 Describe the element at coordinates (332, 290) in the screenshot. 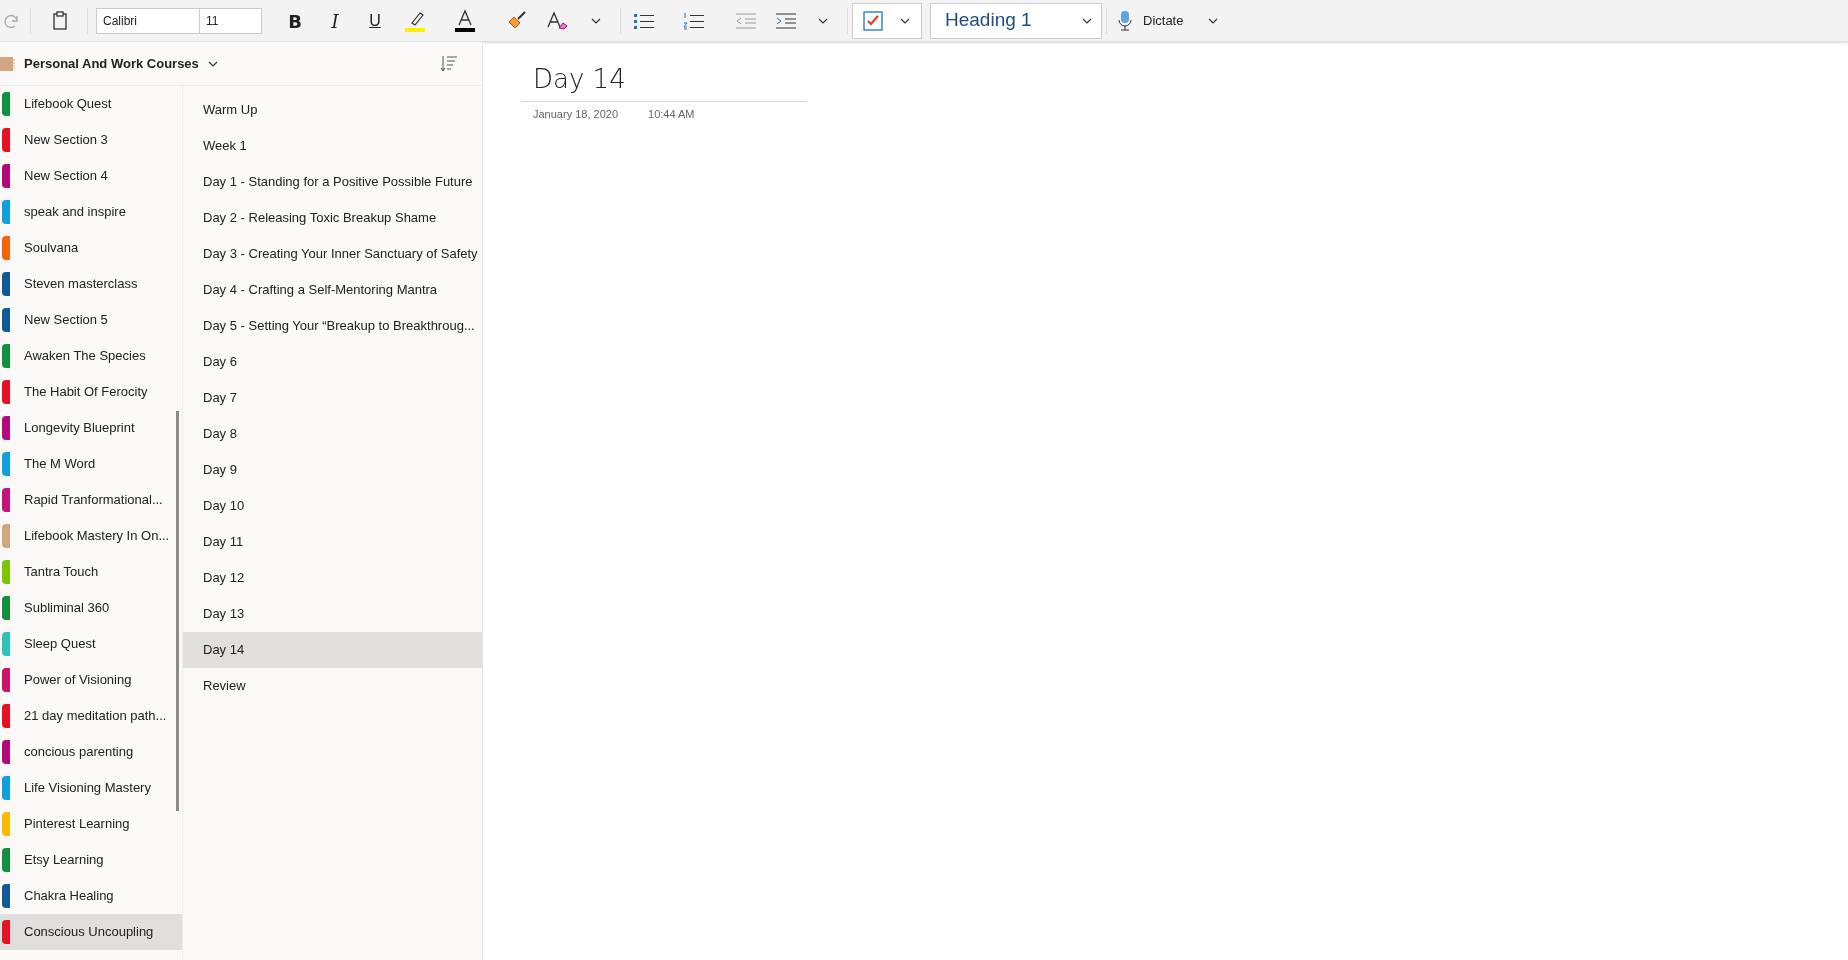

I see `page-item: Day 4 - Crafting a Self-Mentoring Mantra` at that location.